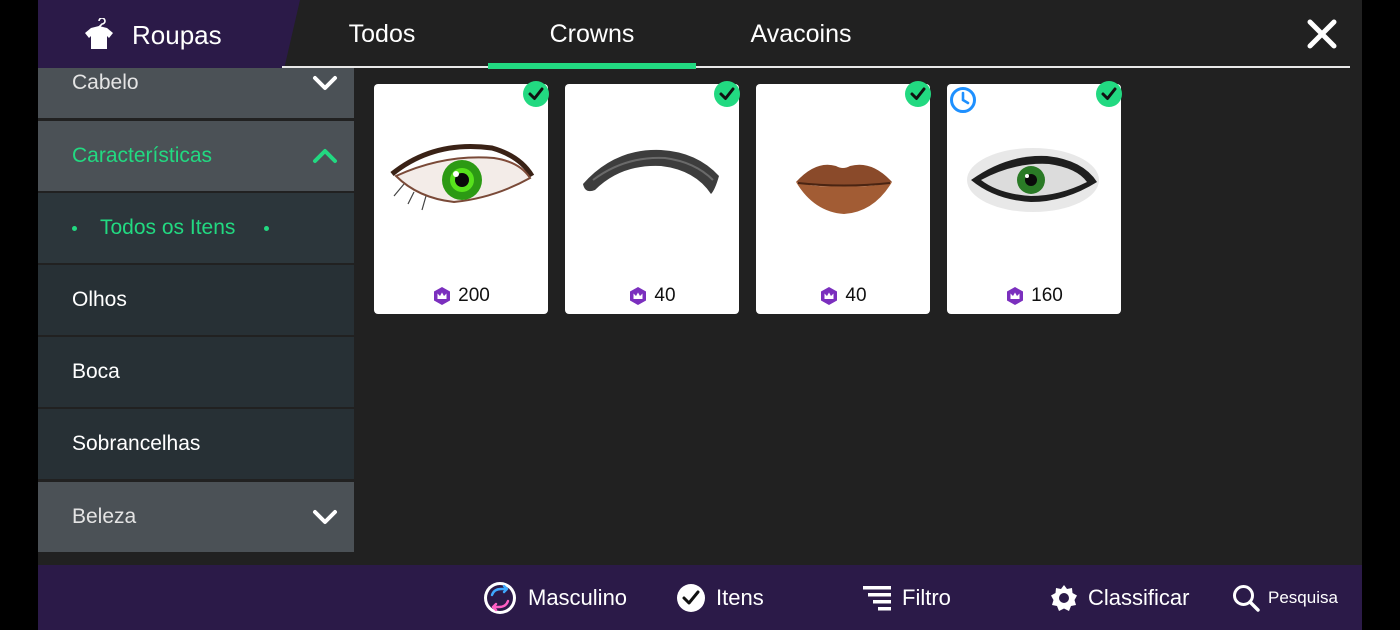 Image resolution: width=1400 pixels, height=630 pixels. Describe the element at coordinates (592, 34) in the screenshot. I see `tab-crowns: Crowns` at that location.